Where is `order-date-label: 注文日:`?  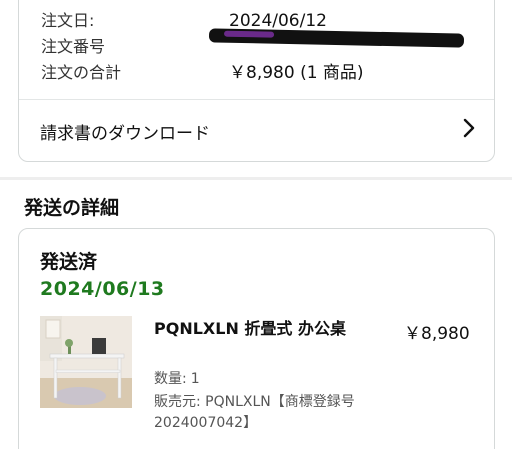 order-date-label: 注文日: is located at coordinates (68, 20).